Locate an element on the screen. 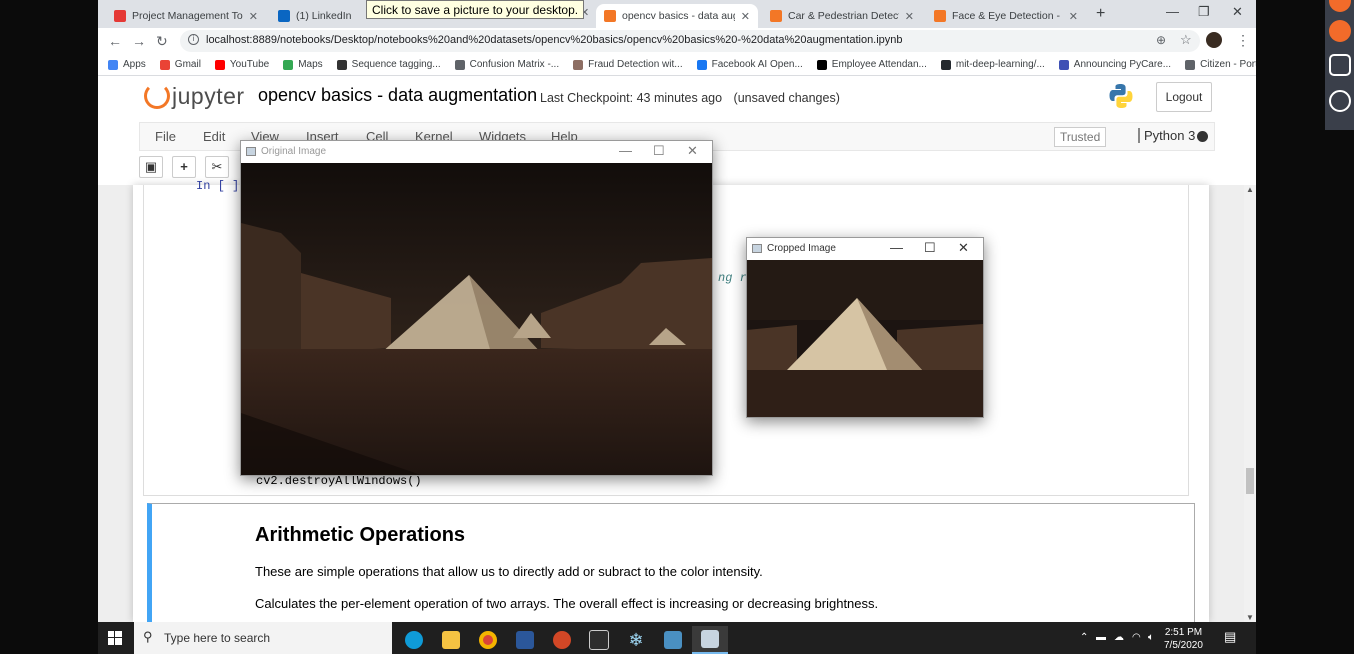 This screenshot has height=654, width=1354. photos-icon is located at coordinates (673, 640).